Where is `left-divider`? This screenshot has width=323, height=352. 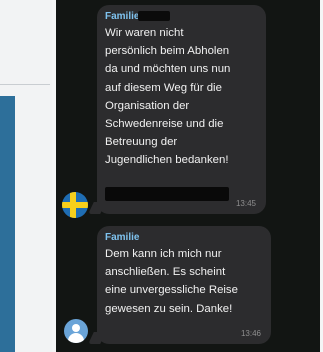
left-divider is located at coordinates (25, 42).